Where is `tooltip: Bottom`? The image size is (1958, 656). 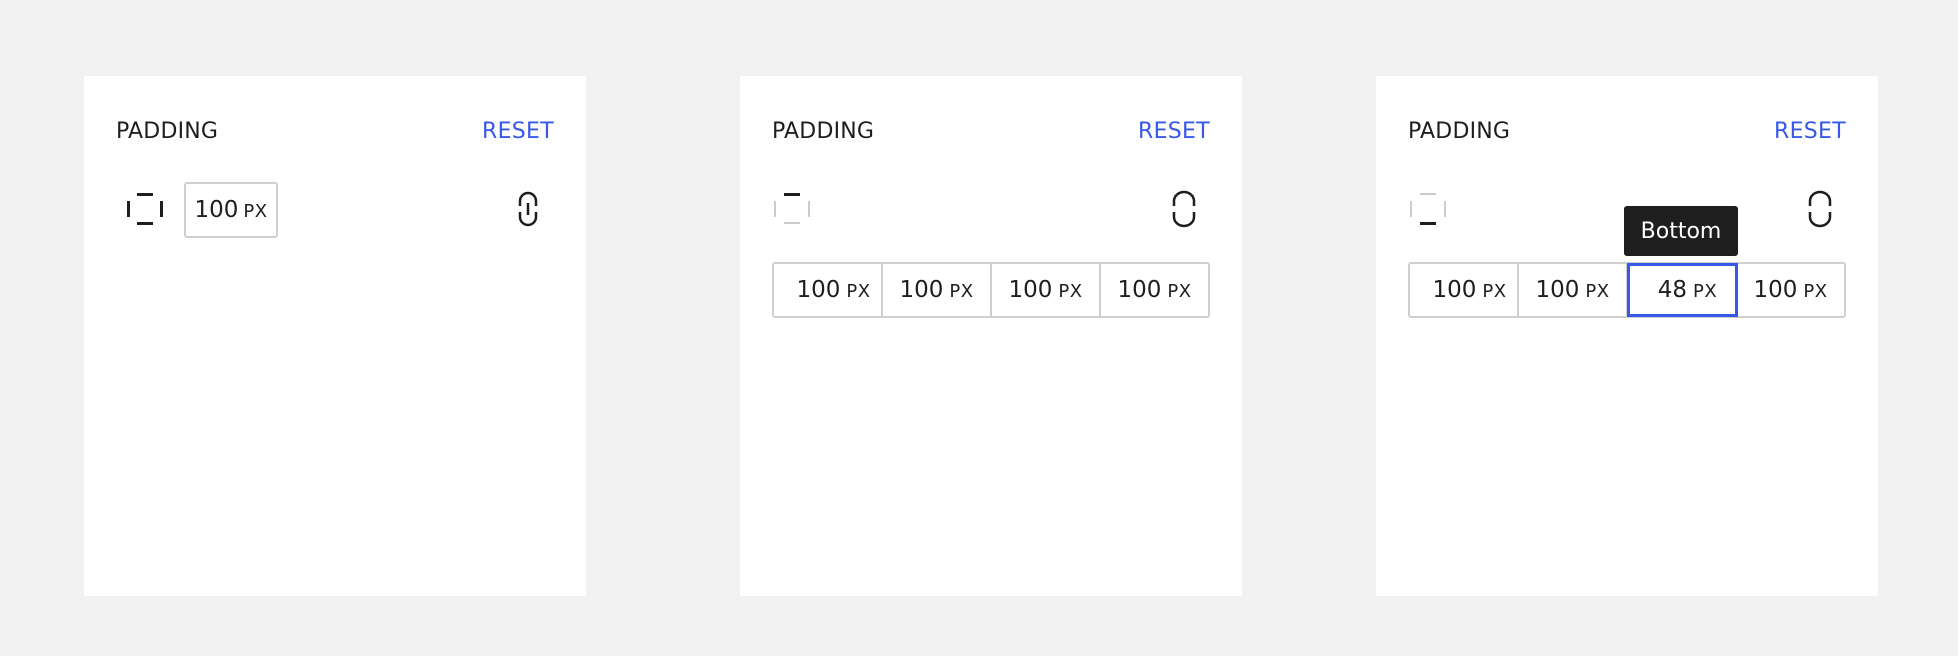 tooltip: Bottom is located at coordinates (1681, 231).